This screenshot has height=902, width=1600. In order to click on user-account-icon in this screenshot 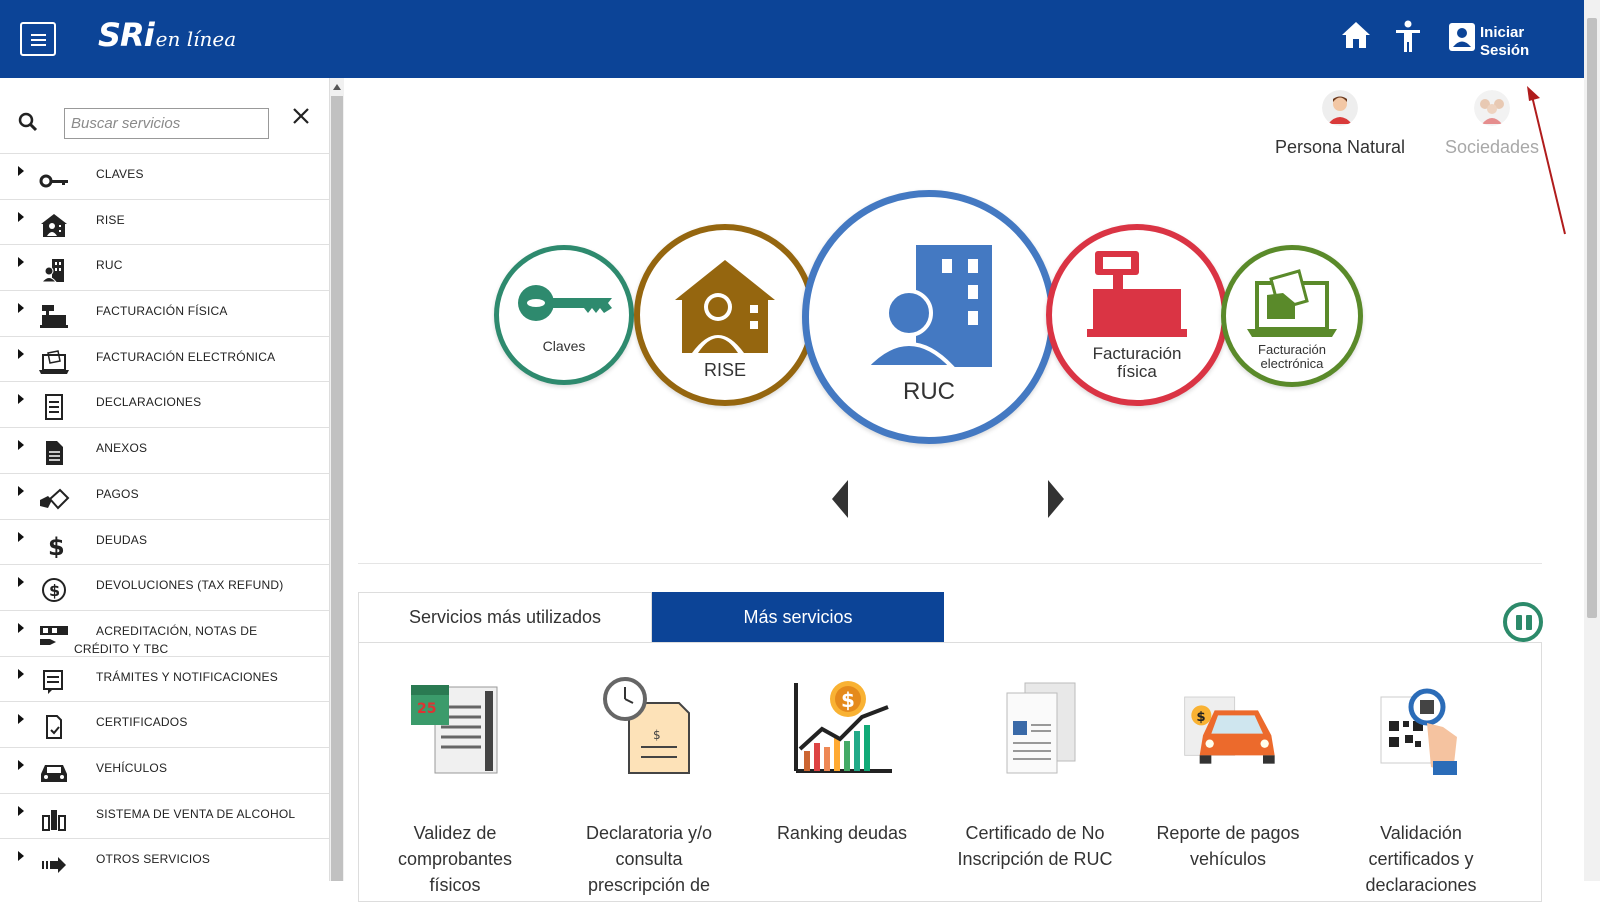, I will do `click(1462, 37)`.